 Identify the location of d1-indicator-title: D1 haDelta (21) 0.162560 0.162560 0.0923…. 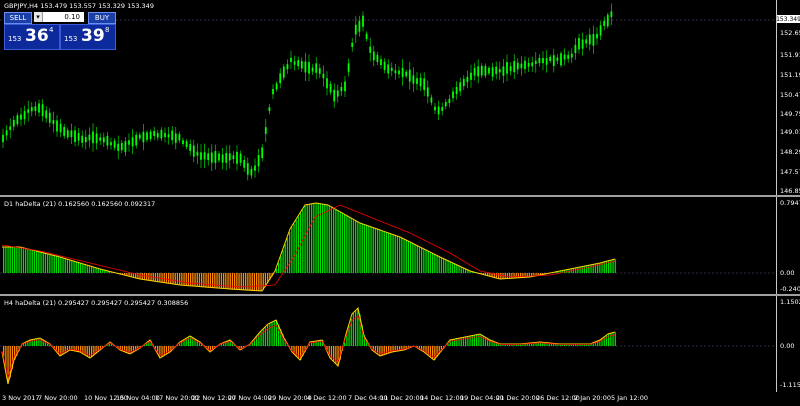
(80, 204).